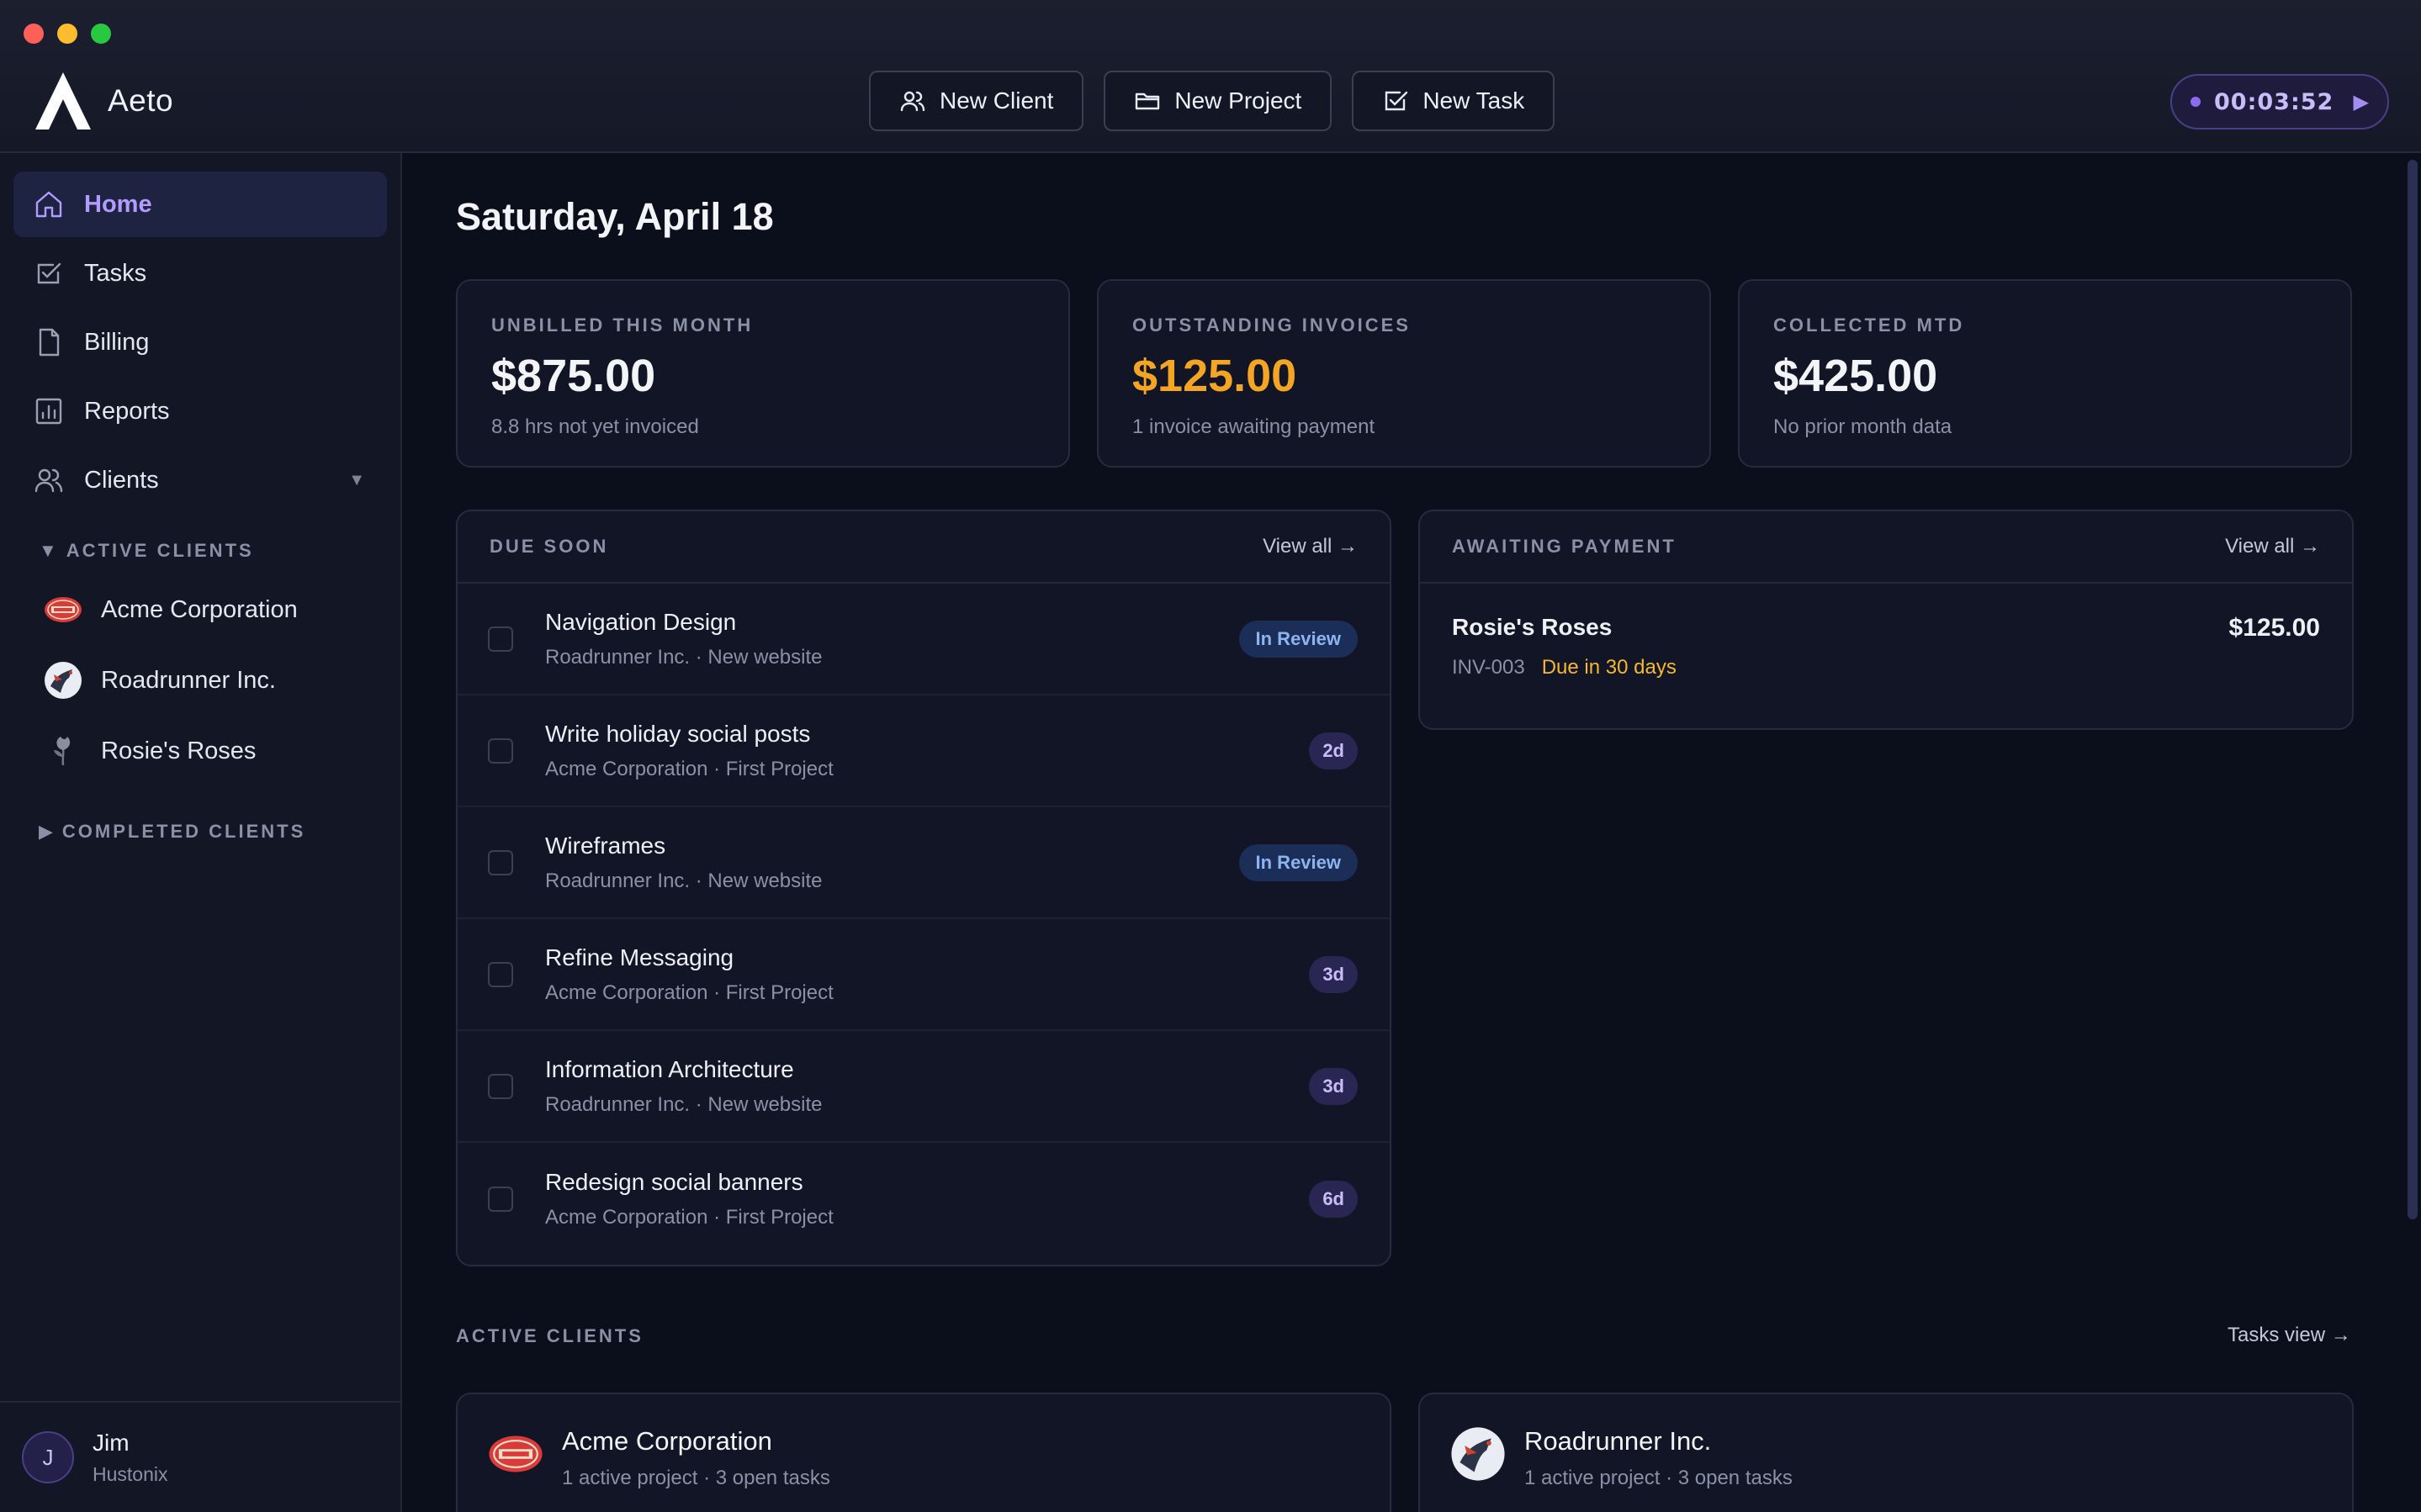  Describe the element at coordinates (104, 101) in the screenshot. I see `app-brand: Aeto` at that location.